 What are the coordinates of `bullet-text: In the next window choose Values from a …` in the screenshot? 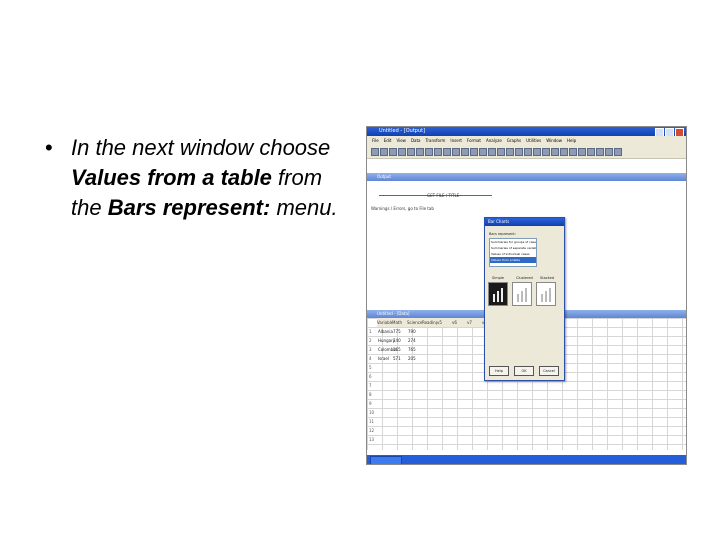 It's located at (211, 178).